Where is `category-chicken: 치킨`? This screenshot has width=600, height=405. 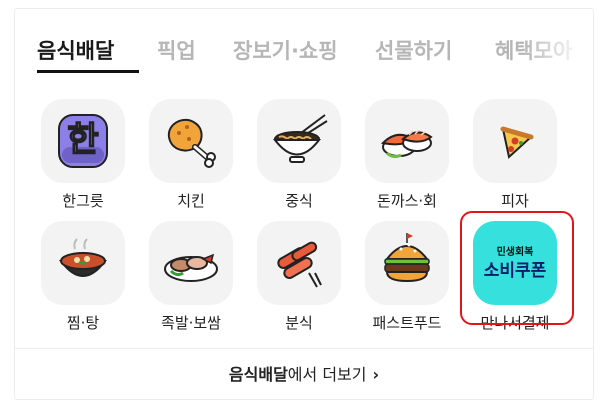
category-chicken: 치킨 is located at coordinates (191, 159).